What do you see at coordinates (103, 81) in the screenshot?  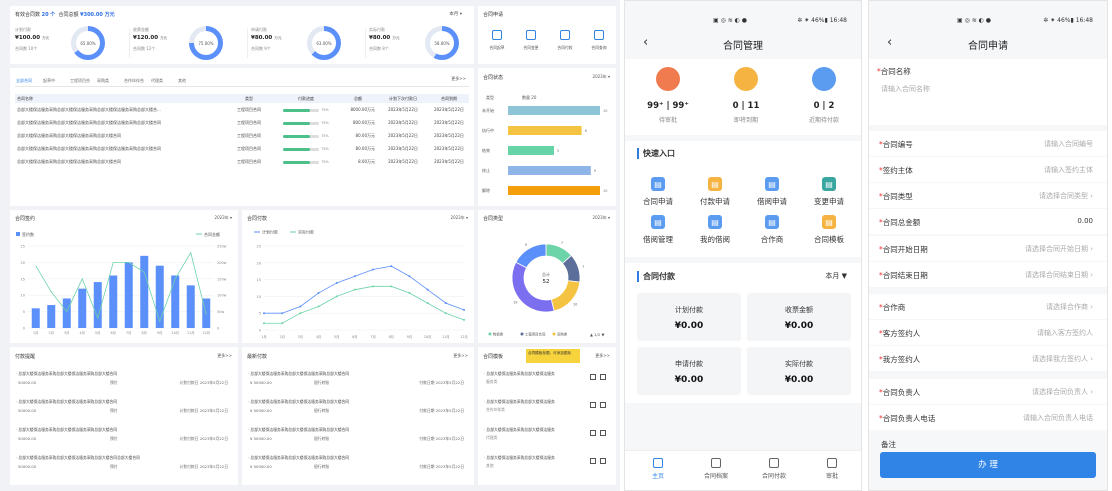 I see `tab-3: 采购类` at bounding box center [103, 81].